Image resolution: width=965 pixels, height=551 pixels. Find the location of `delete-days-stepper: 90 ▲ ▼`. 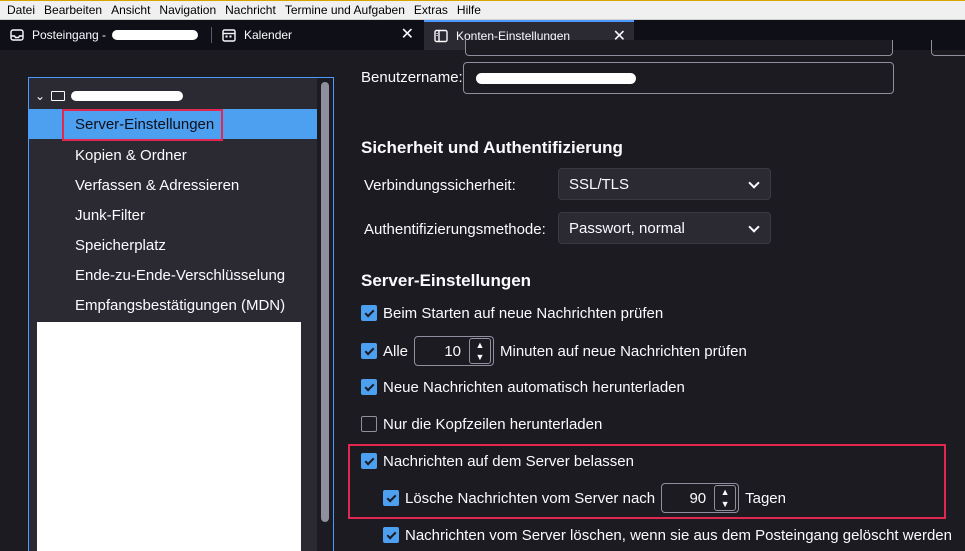

delete-days-stepper: 90 ▲ ▼ is located at coordinates (700, 498).